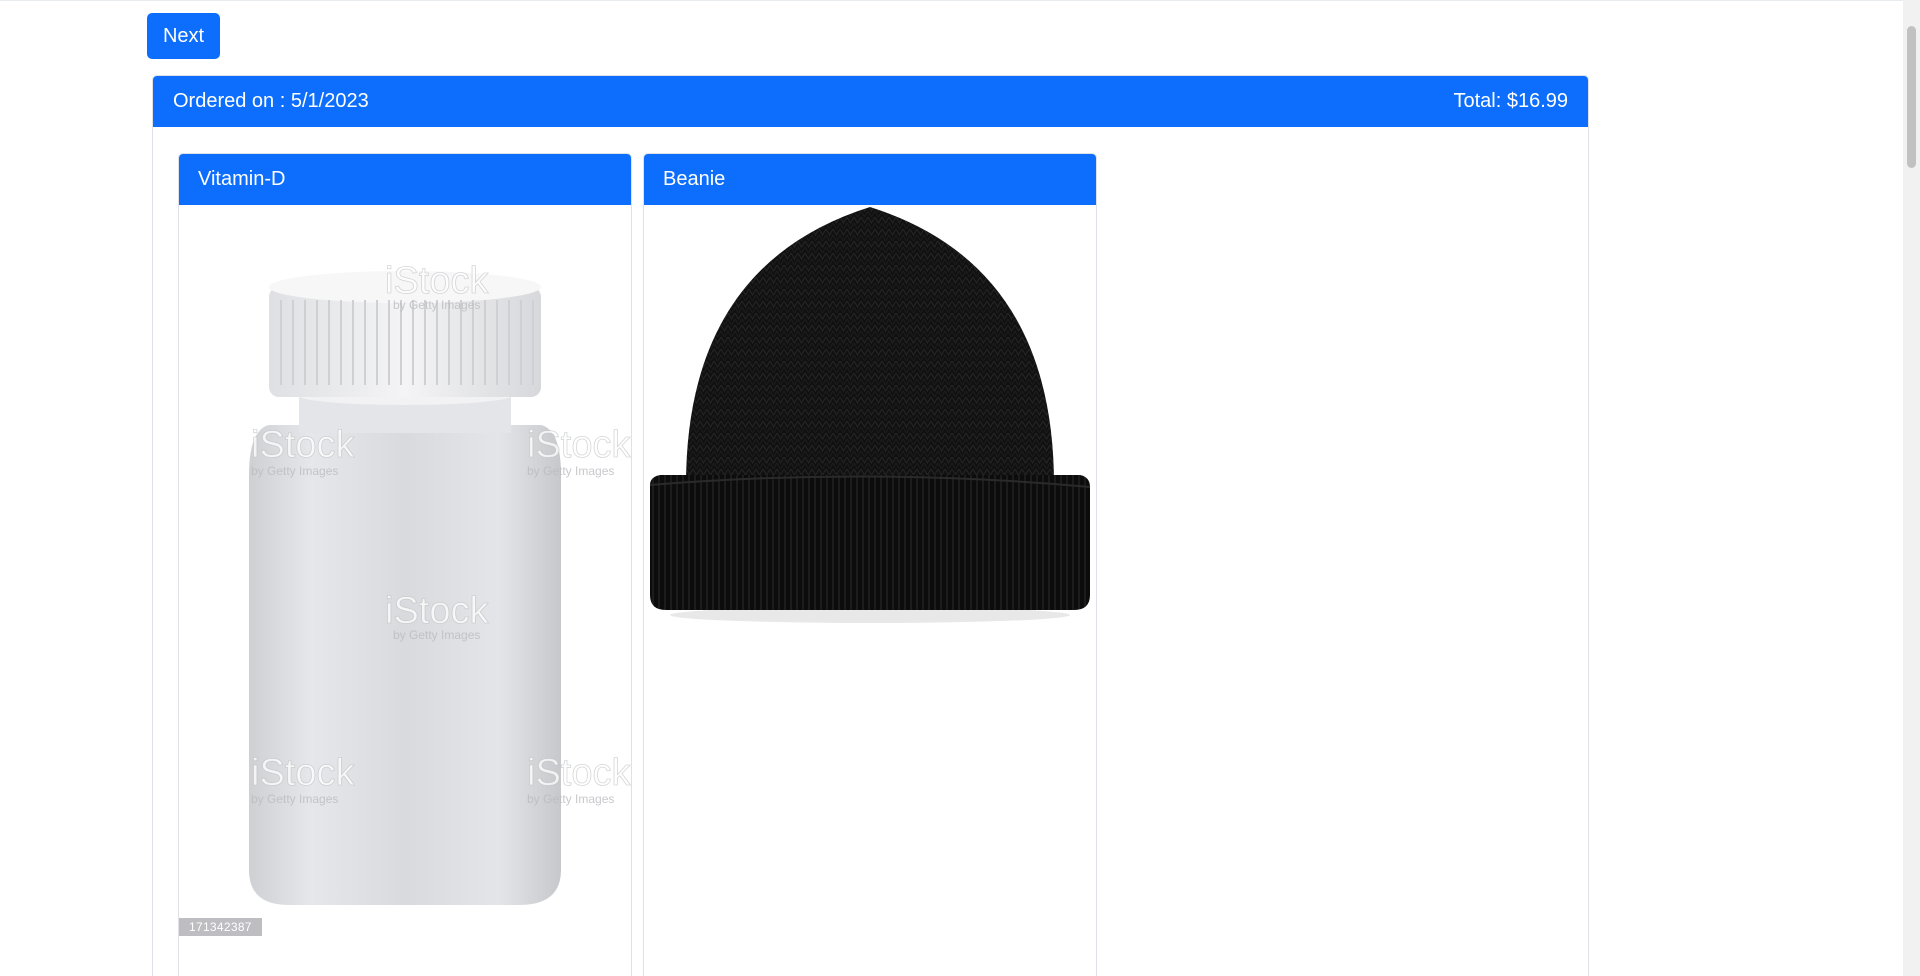 This screenshot has width=1920, height=976. What do you see at coordinates (1911, 97) in the screenshot?
I see `scrollbar-thumb` at bounding box center [1911, 97].